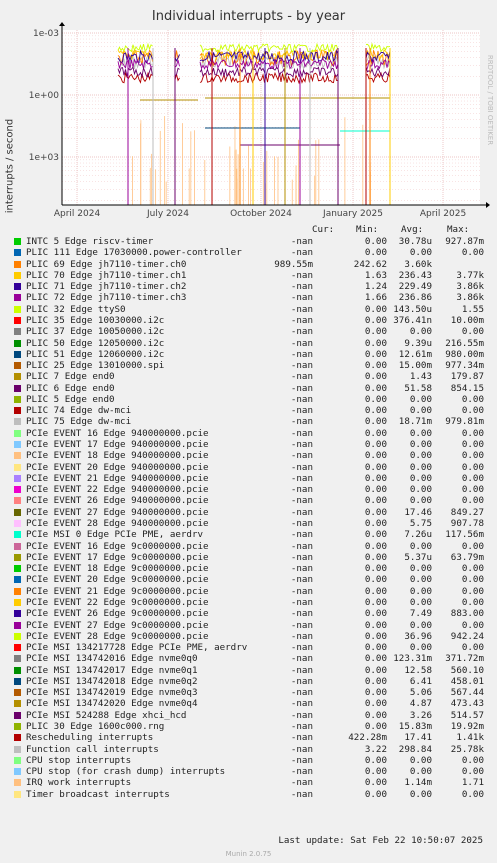  Describe the element at coordinates (467, 512) in the screenshot. I see `legend-max: 849.27` at that location.